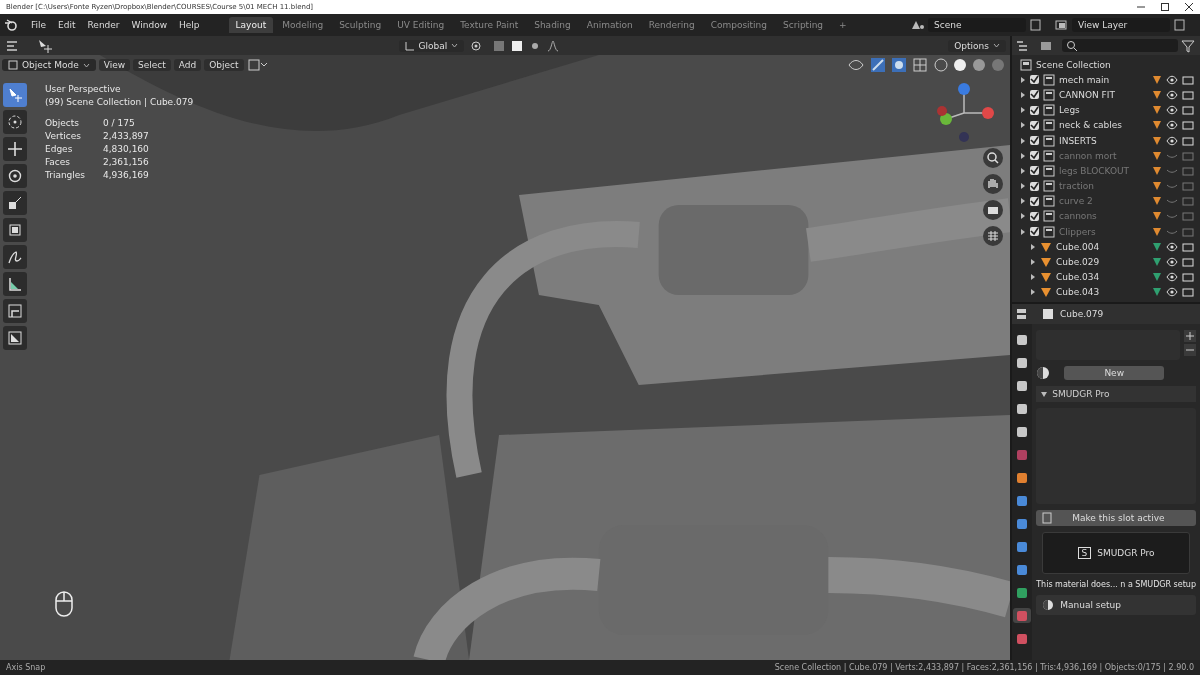 Image resolution: width=1200 pixels, height=675 pixels. Describe the element at coordinates (431, 45) in the screenshot. I see `orientation-dropdown: Global` at that location.